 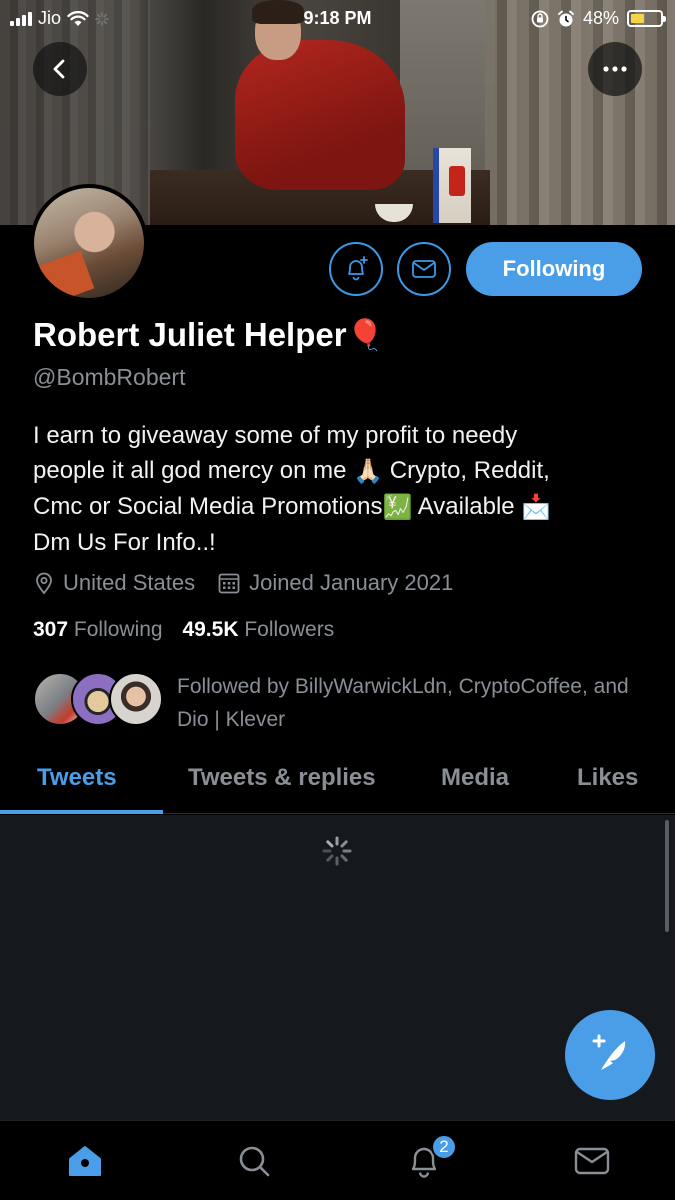 What do you see at coordinates (243, 583) in the screenshot?
I see `profile-meta: United States Joined January 2021` at bounding box center [243, 583].